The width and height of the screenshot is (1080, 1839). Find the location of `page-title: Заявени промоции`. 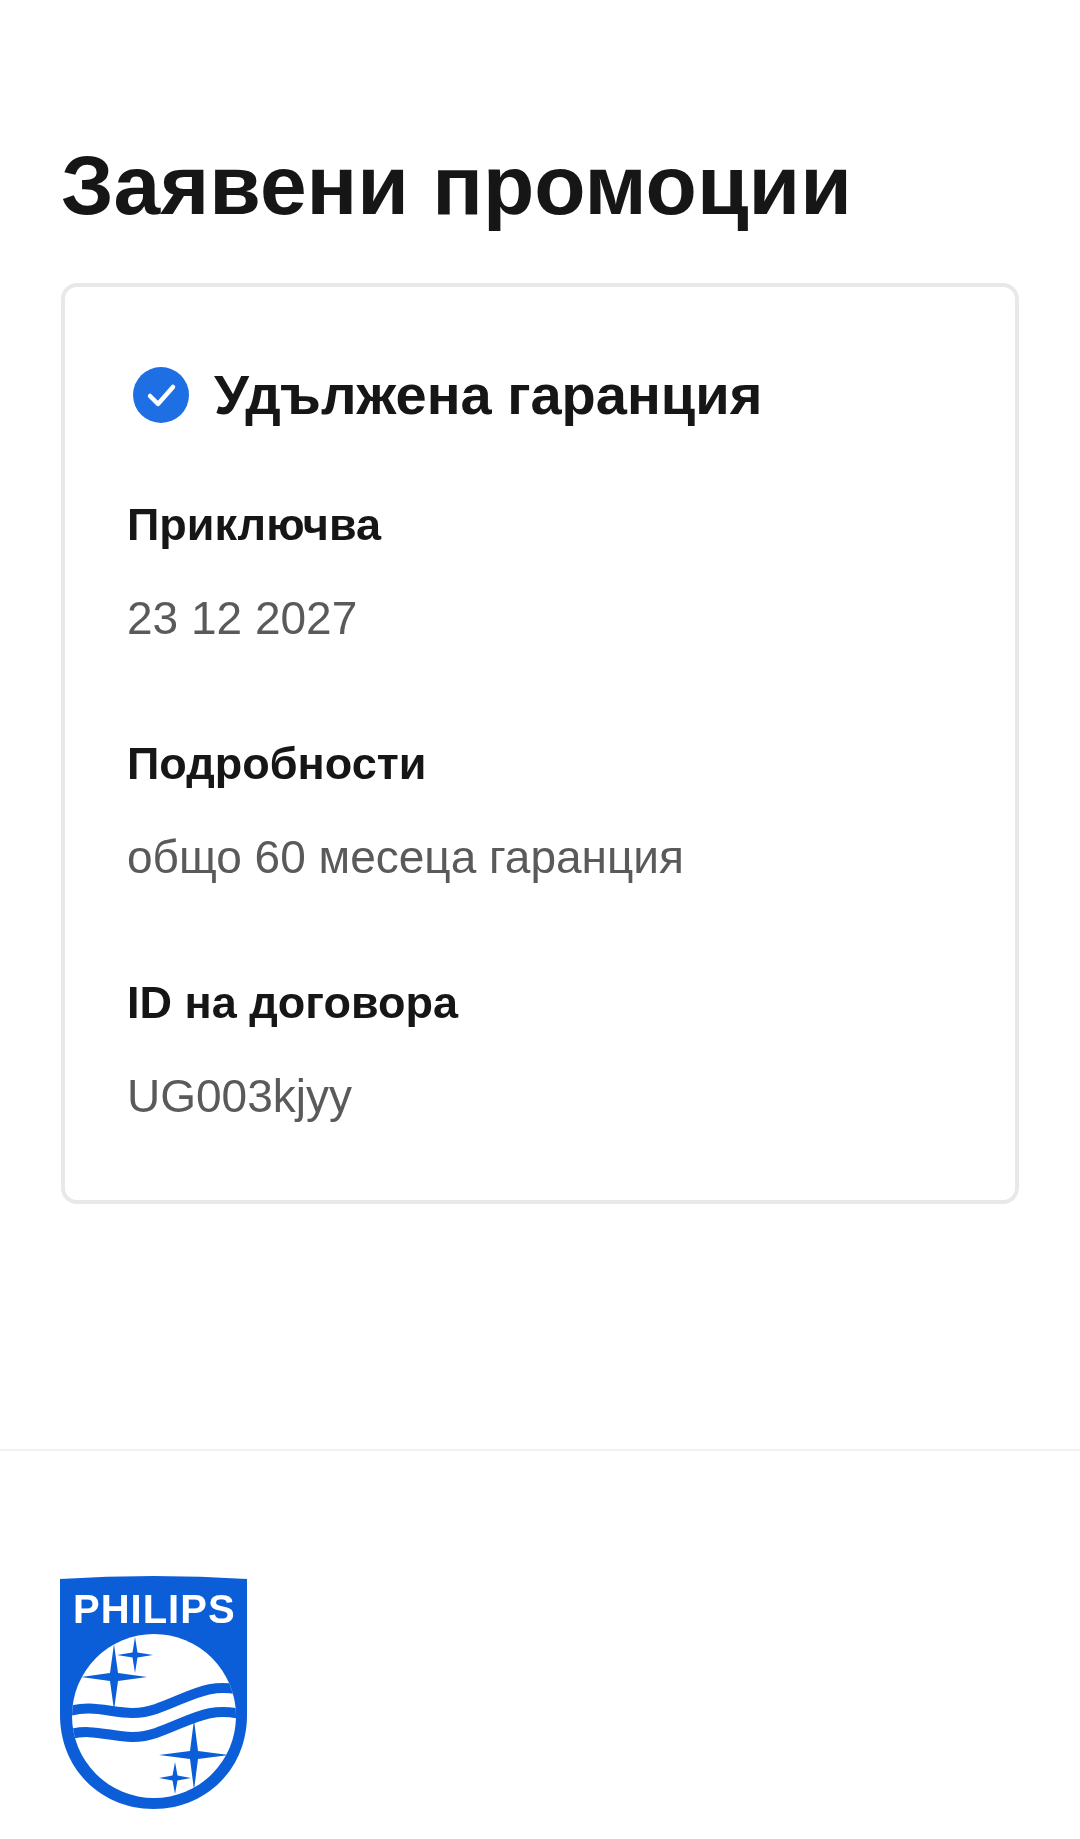

page-title: Заявени промоции is located at coordinates (457, 185).